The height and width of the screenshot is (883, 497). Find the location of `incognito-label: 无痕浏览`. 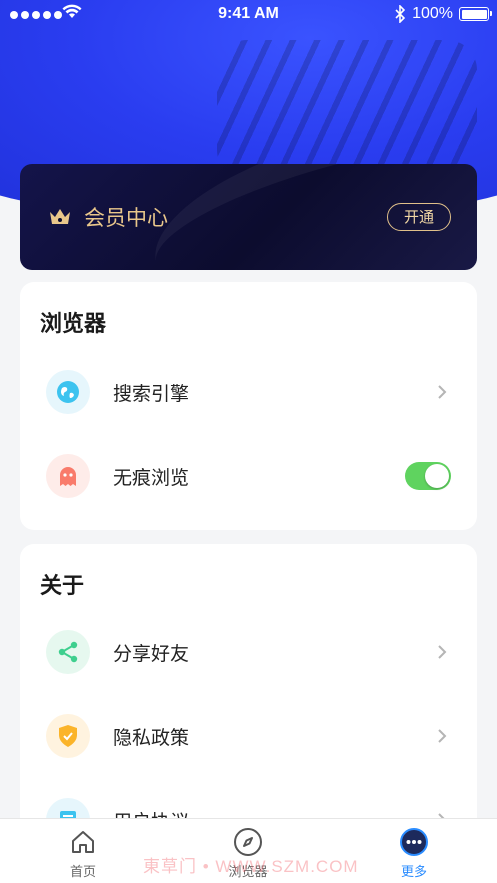

incognito-label: 无痕浏览 is located at coordinates (151, 478).